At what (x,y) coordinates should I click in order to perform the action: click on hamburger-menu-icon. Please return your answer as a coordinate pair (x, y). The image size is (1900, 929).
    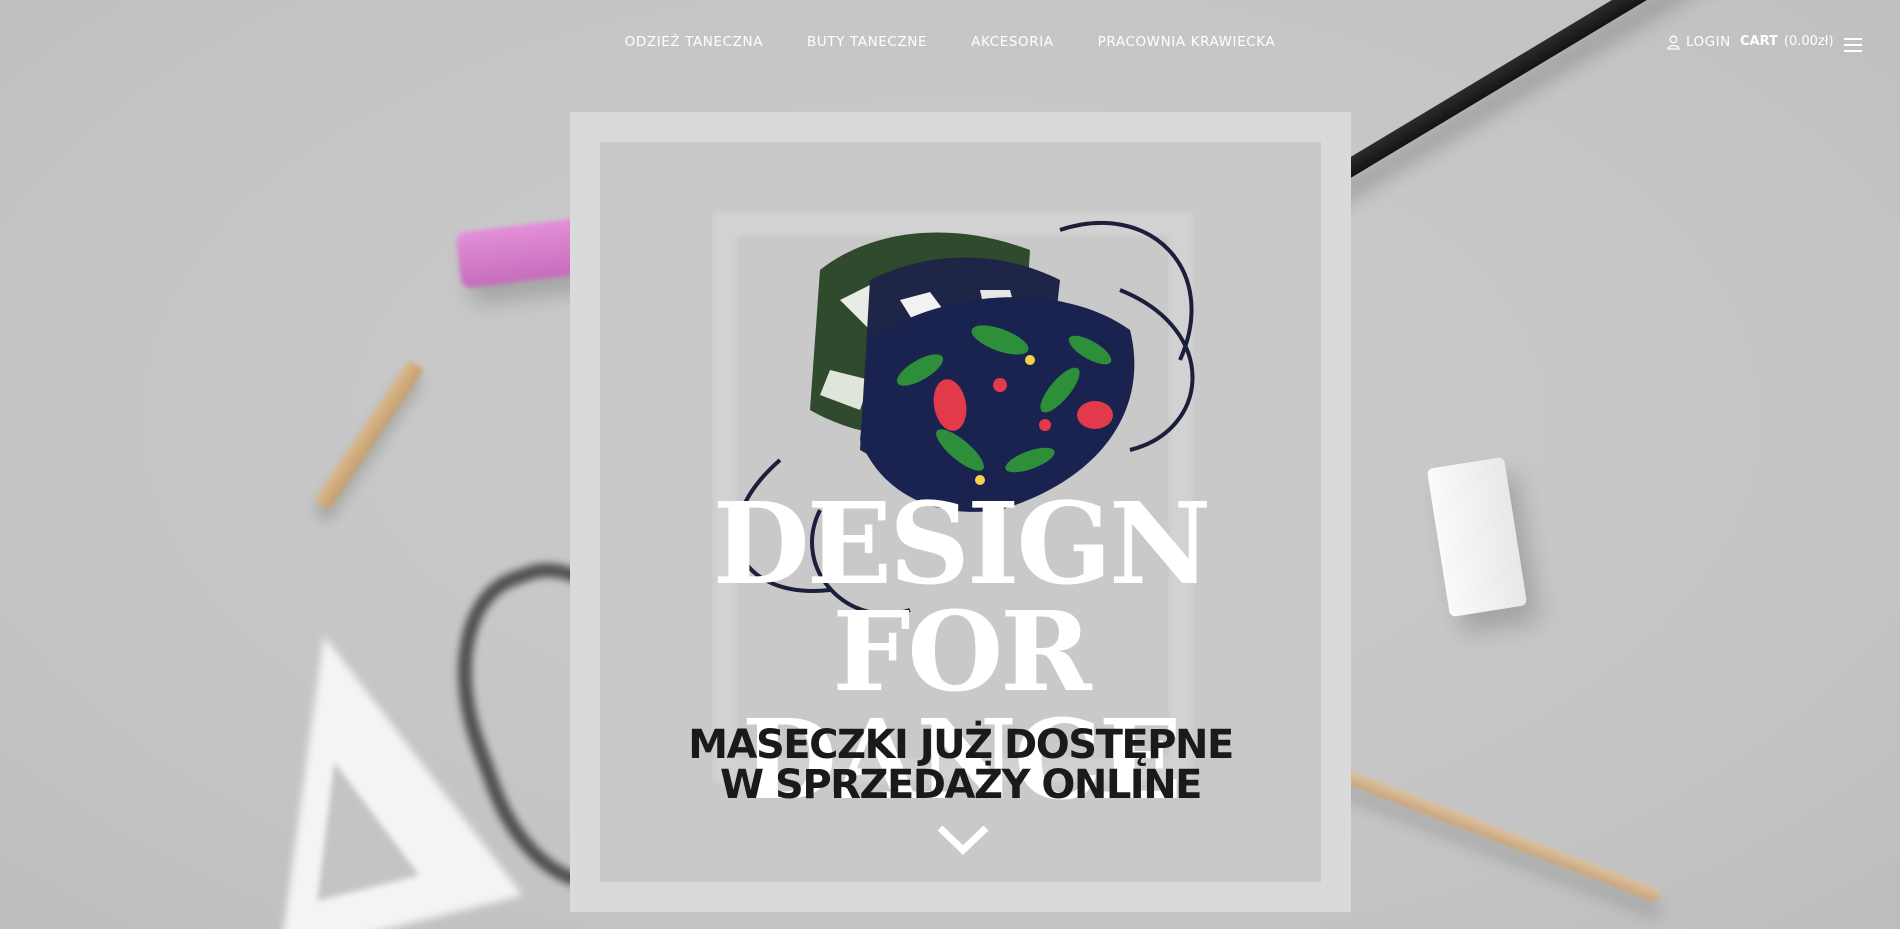
    Looking at the image, I should click on (1853, 47).